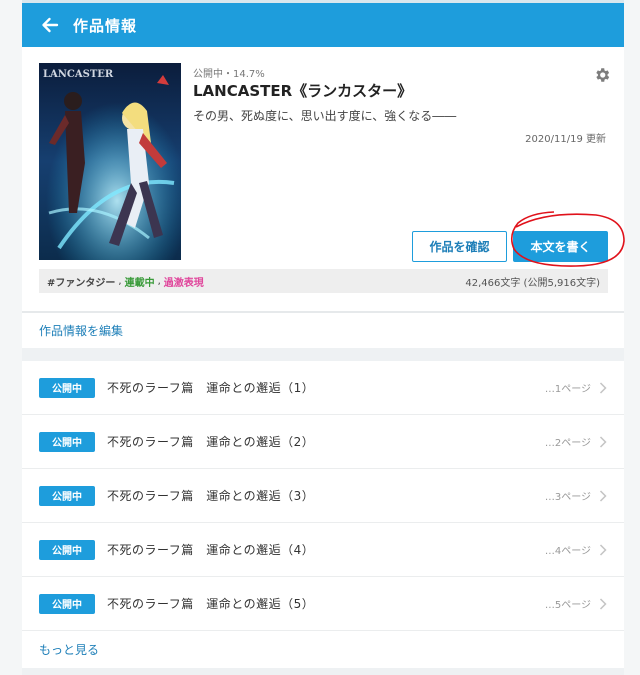  What do you see at coordinates (459, 246) in the screenshot?
I see `view-work-button: 作品を確認` at bounding box center [459, 246].